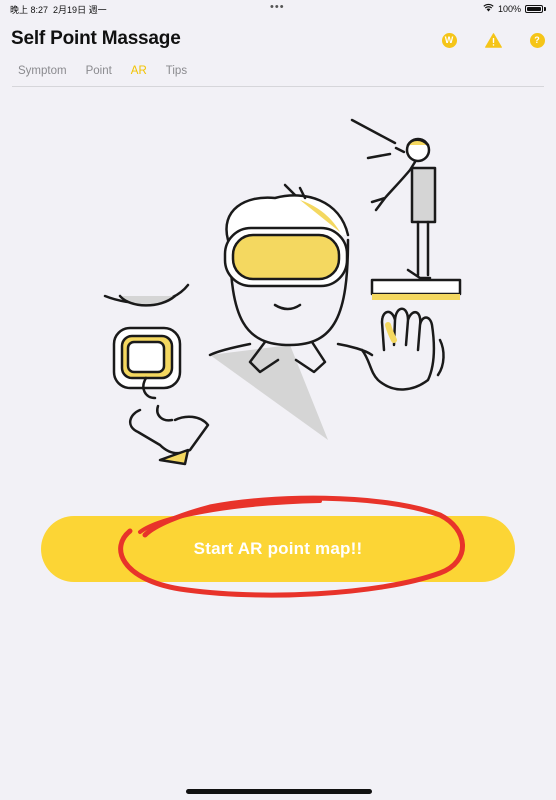 The width and height of the screenshot is (556, 800). What do you see at coordinates (509, 8) in the screenshot?
I see `battery-percent: 100%` at bounding box center [509, 8].